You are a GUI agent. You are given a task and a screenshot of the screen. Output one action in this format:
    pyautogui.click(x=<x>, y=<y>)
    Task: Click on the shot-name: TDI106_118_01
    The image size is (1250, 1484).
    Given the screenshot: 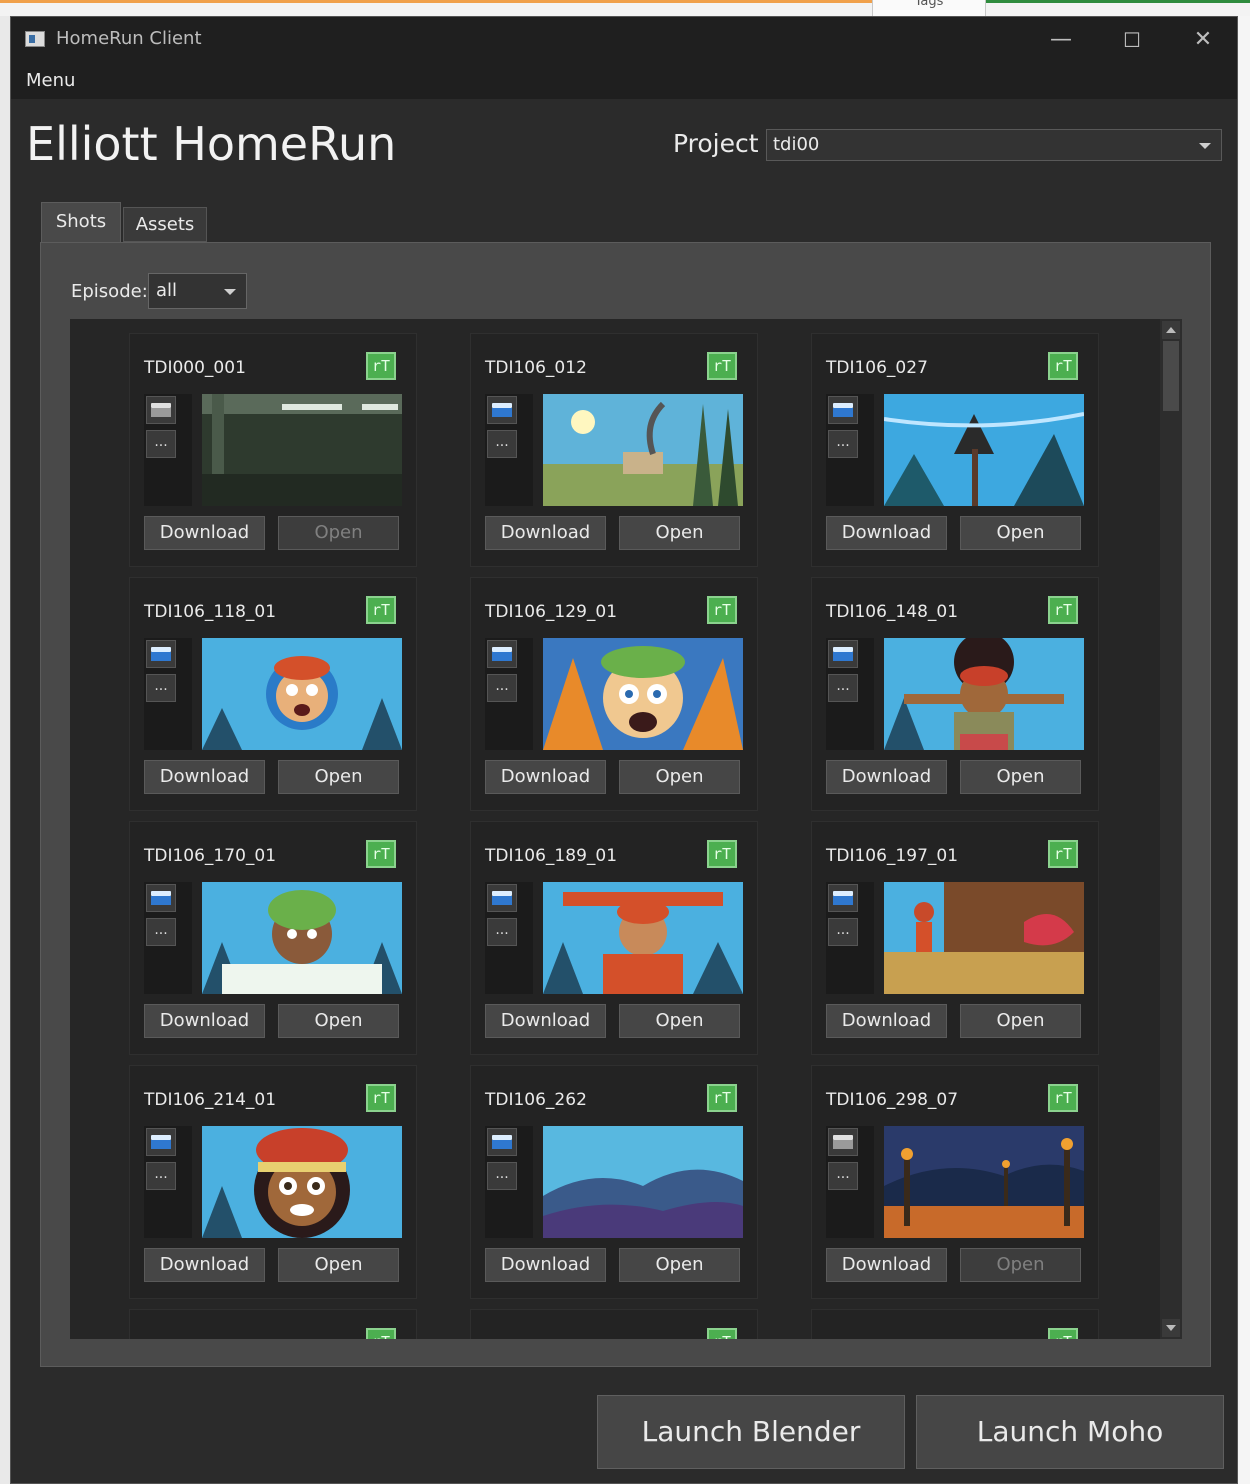 What is the action you would take?
    pyautogui.click(x=210, y=612)
    